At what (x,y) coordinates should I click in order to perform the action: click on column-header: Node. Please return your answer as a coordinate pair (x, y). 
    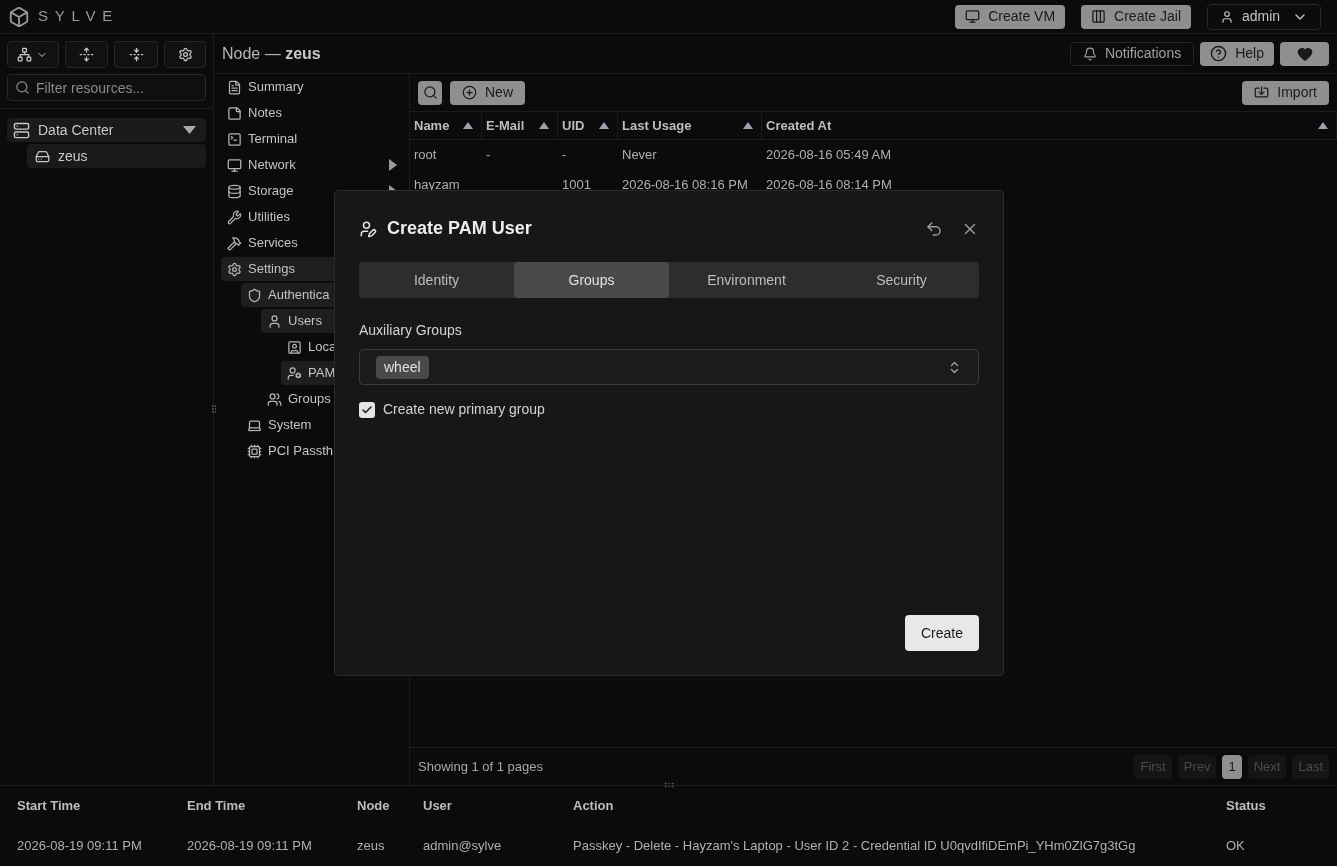
    Looking at the image, I should click on (373, 806).